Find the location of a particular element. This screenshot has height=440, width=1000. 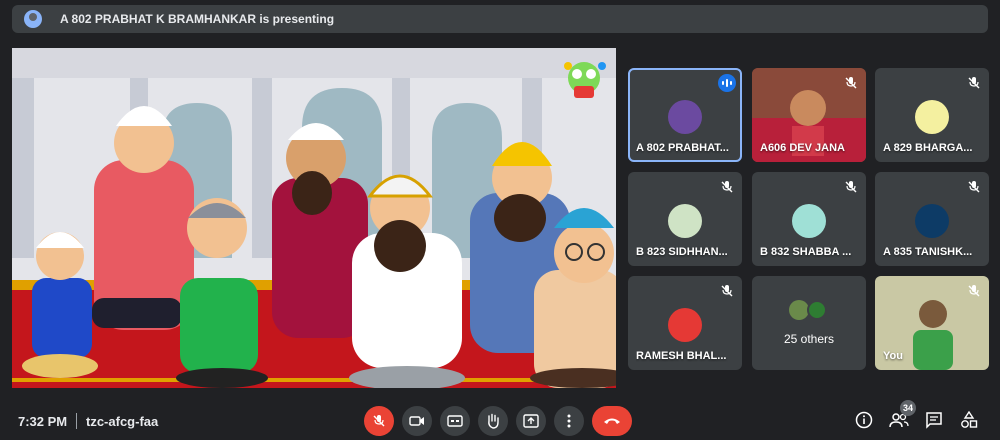

hand-icon is located at coordinates (493, 421).